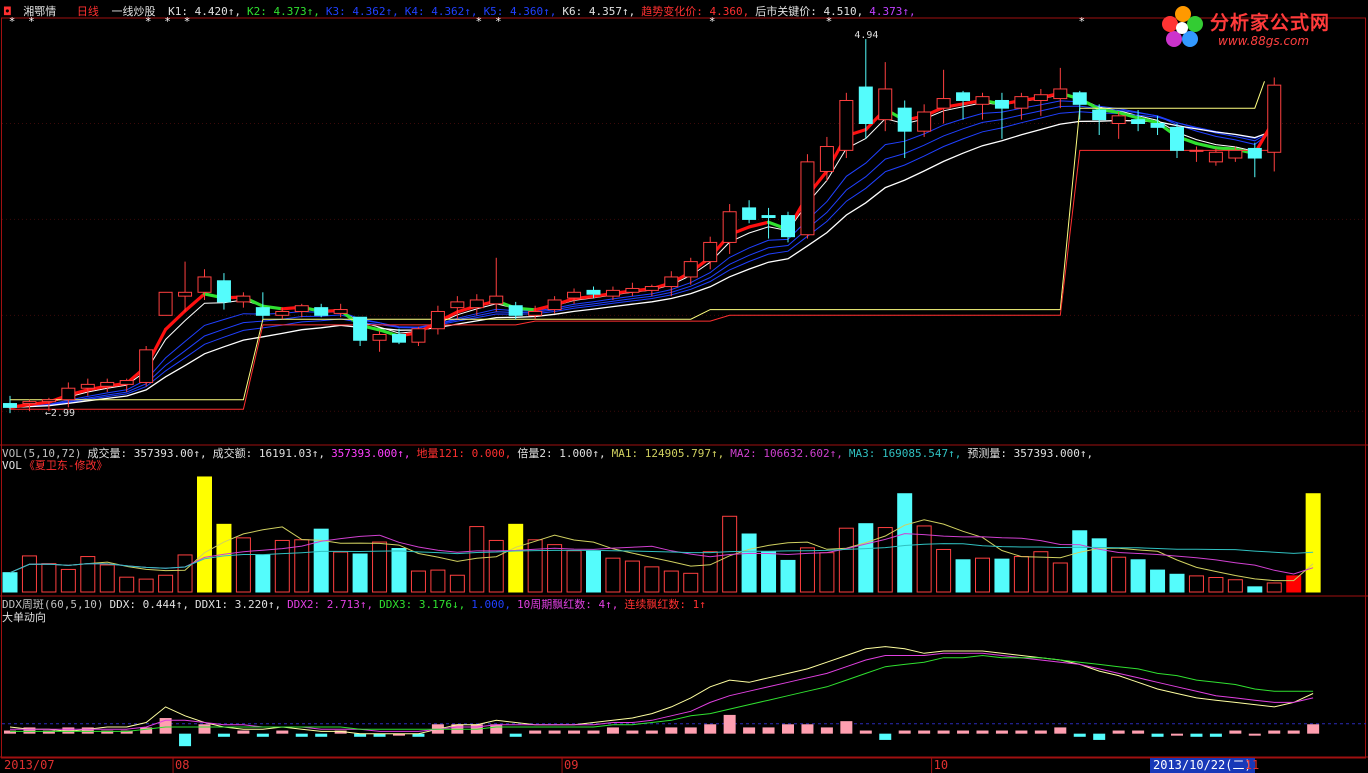 The width and height of the screenshot is (1368, 773). Describe the element at coordinates (204, 11) in the screenshot. I see `price-value-0: K1: 4.420↑,` at that location.